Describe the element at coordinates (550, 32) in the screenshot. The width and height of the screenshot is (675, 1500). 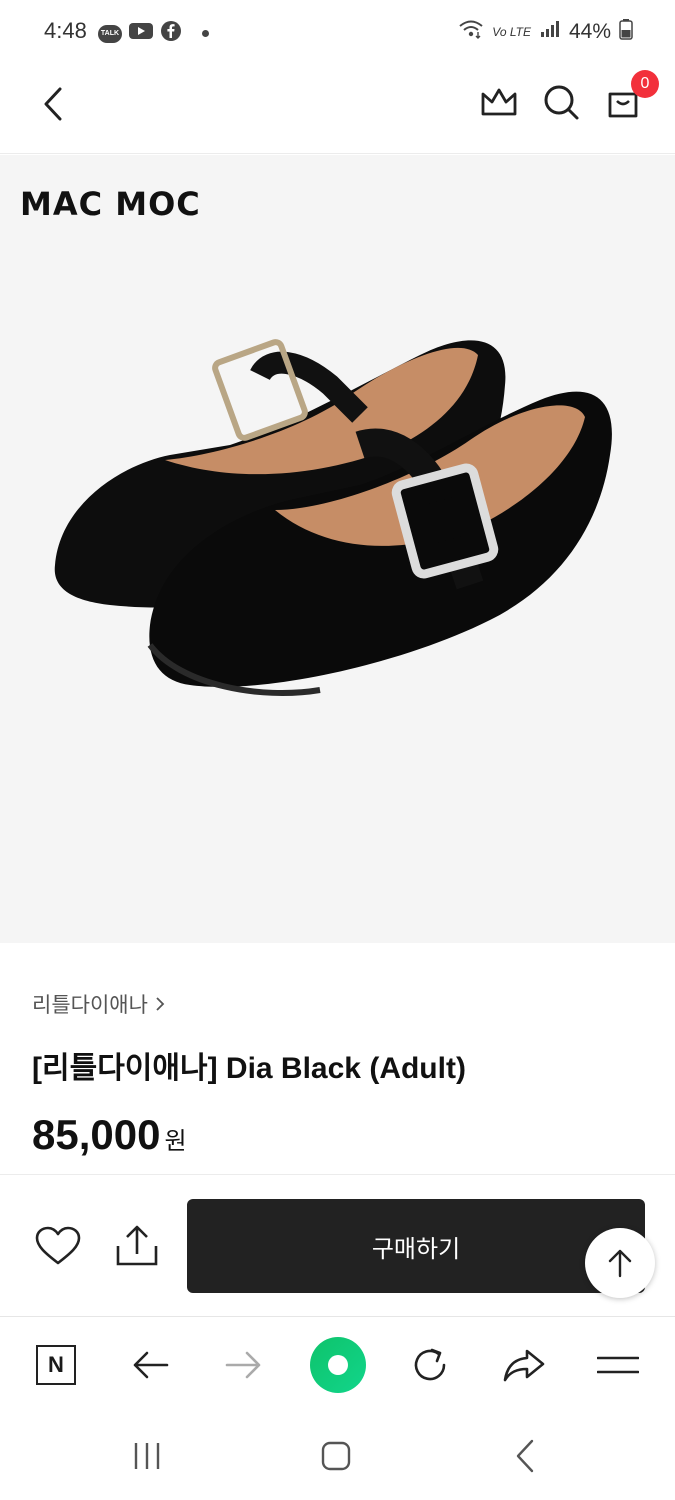
I see `signal-icon` at that location.